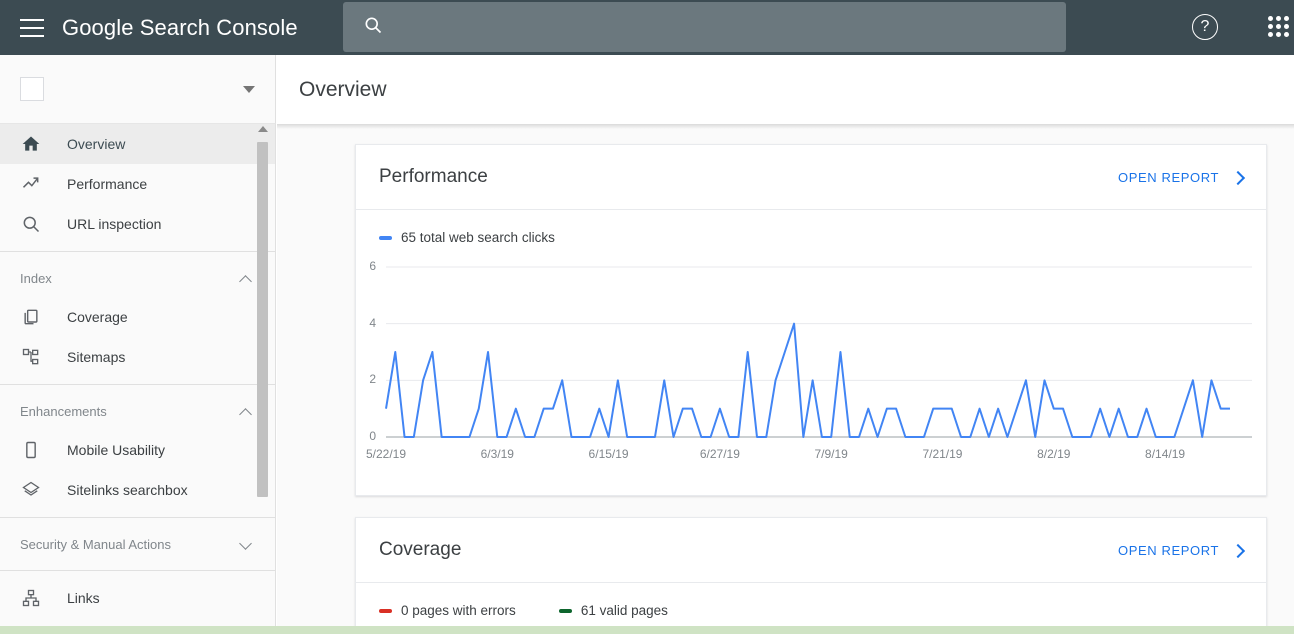 The height and width of the screenshot is (634, 1294). I want to click on property-selector, so click(138, 89).